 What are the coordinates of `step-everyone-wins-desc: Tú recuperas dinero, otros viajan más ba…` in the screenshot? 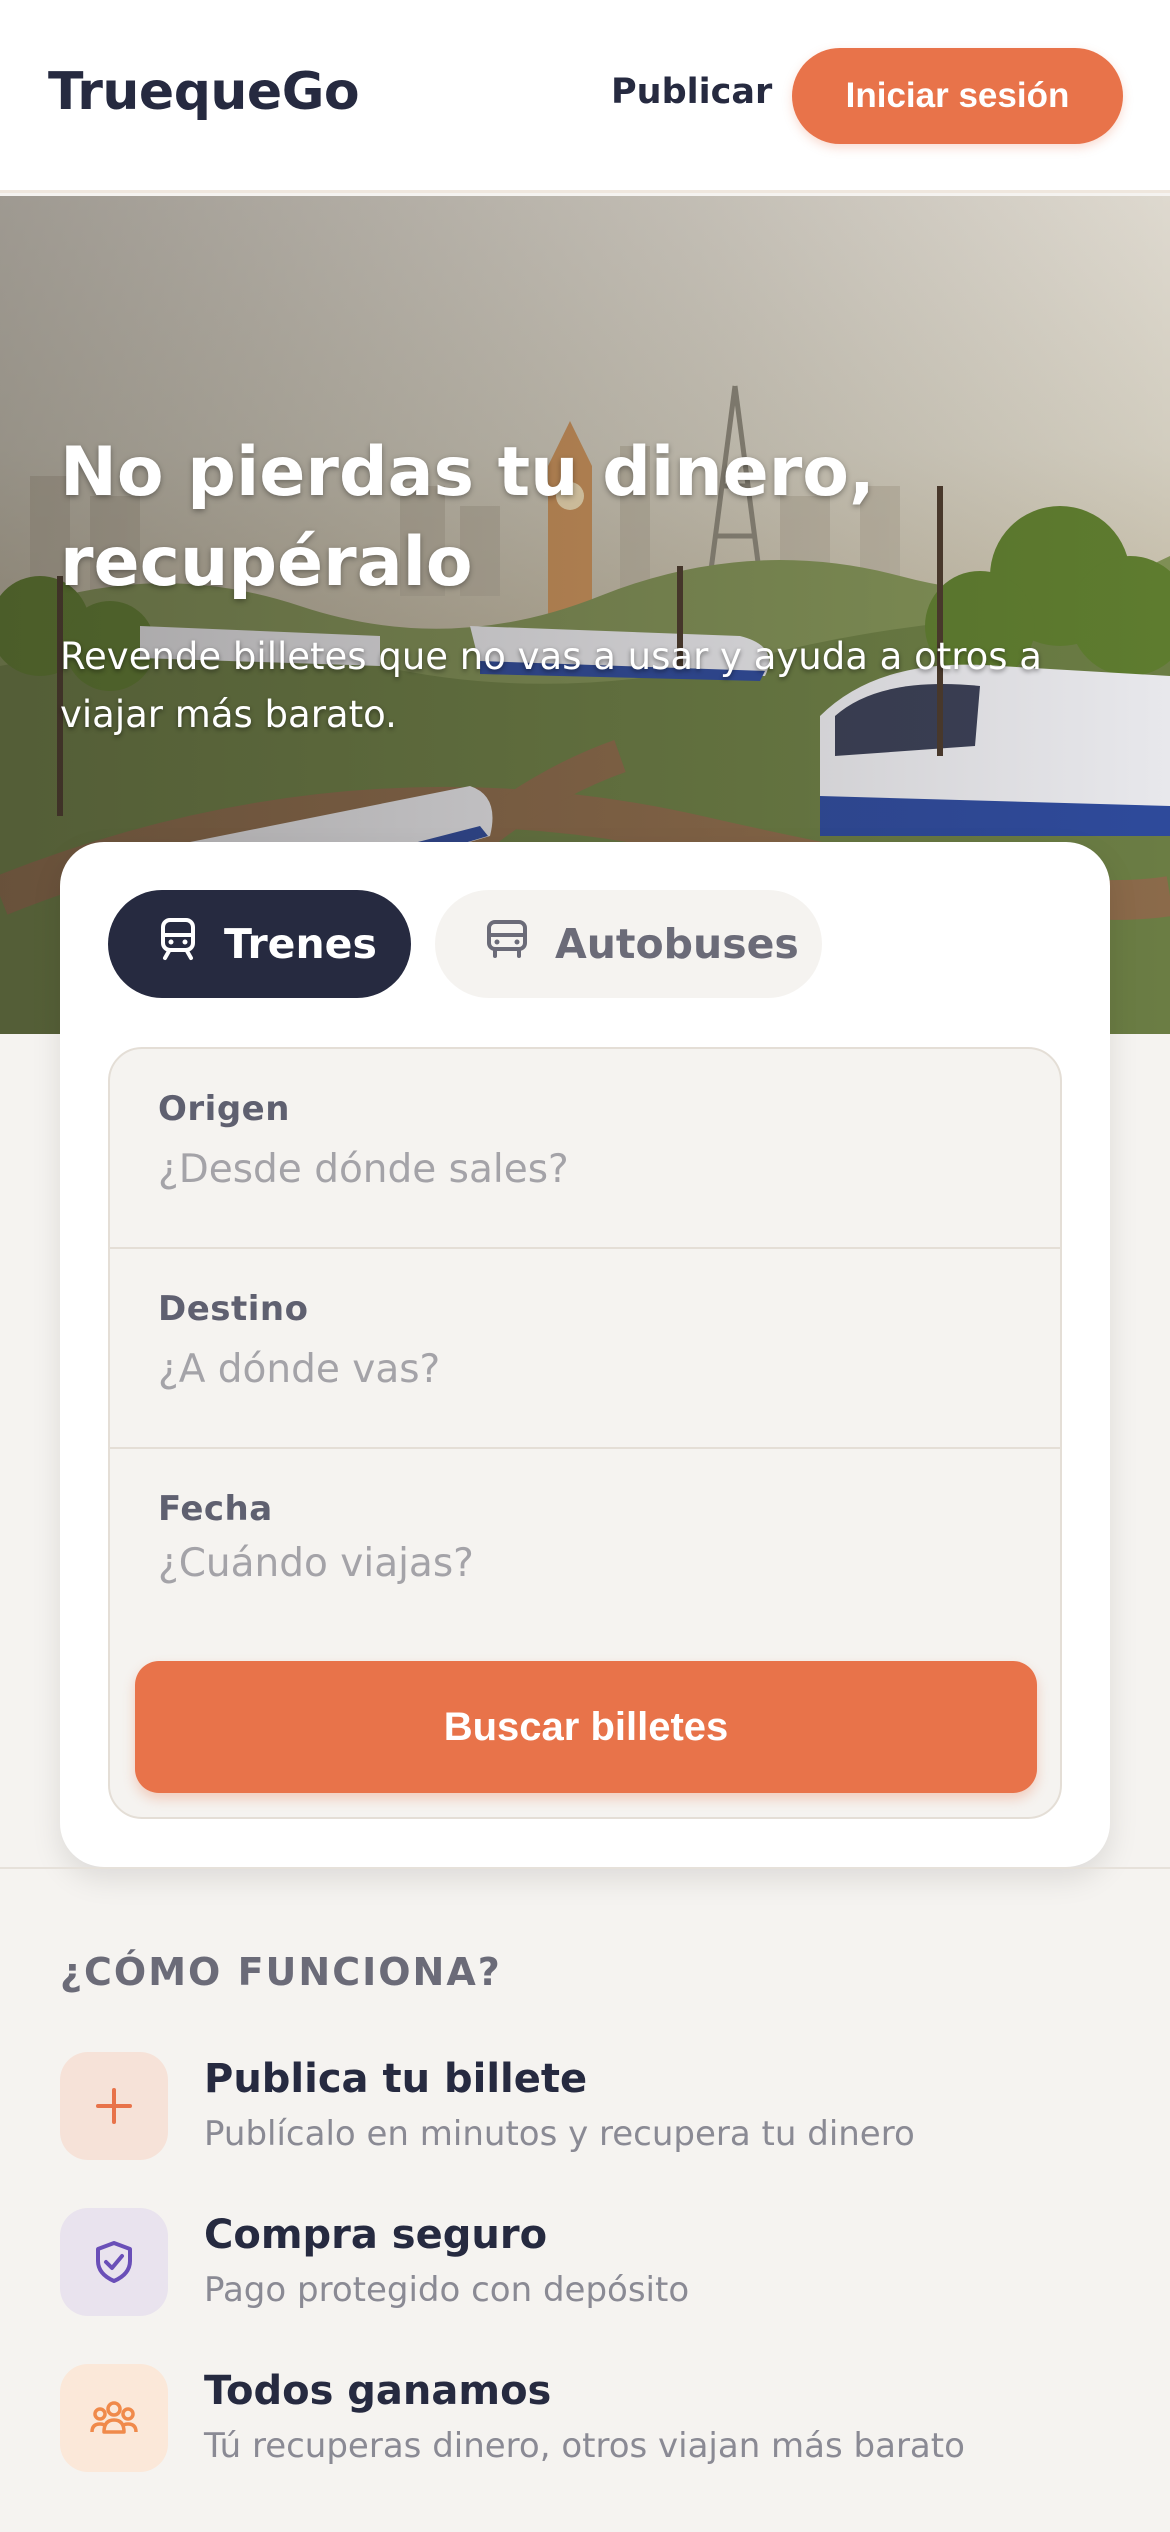 It's located at (584, 2446).